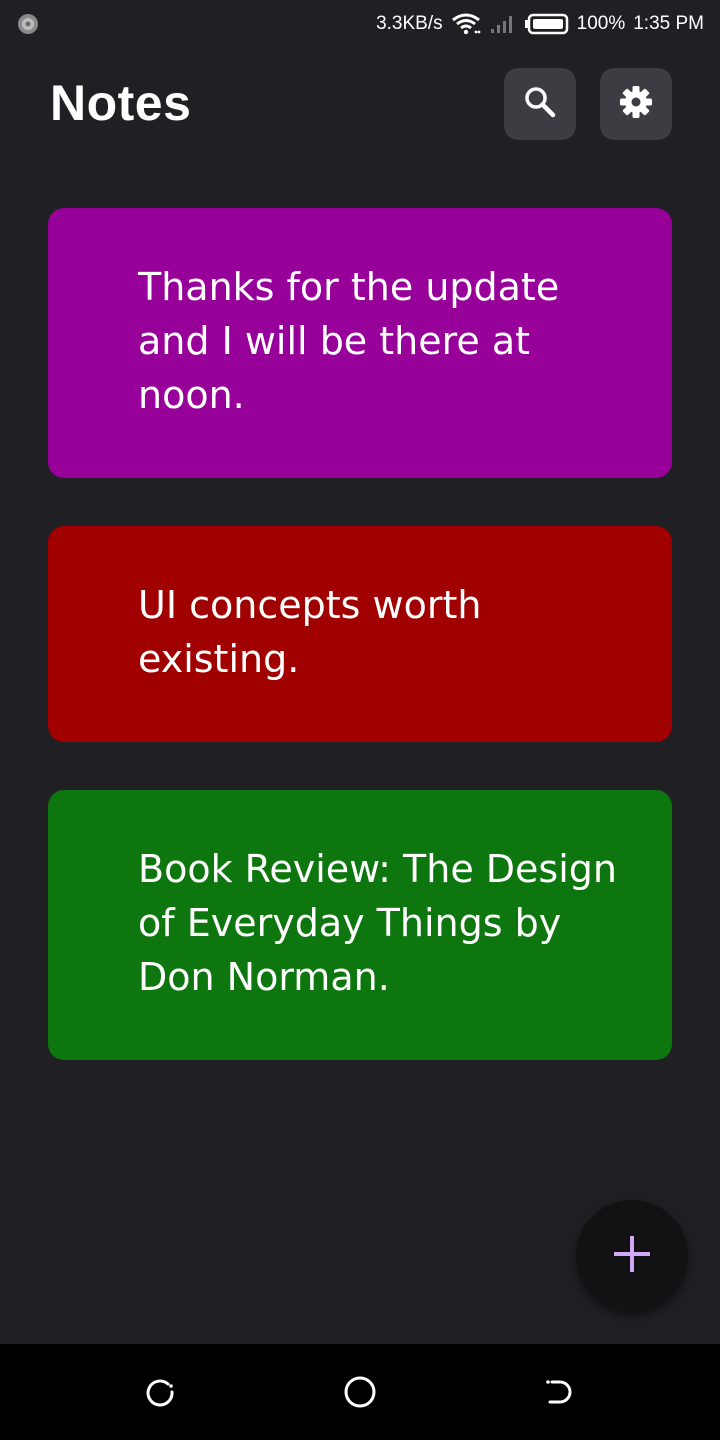  I want to click on signal-icon, so click(503, 24).